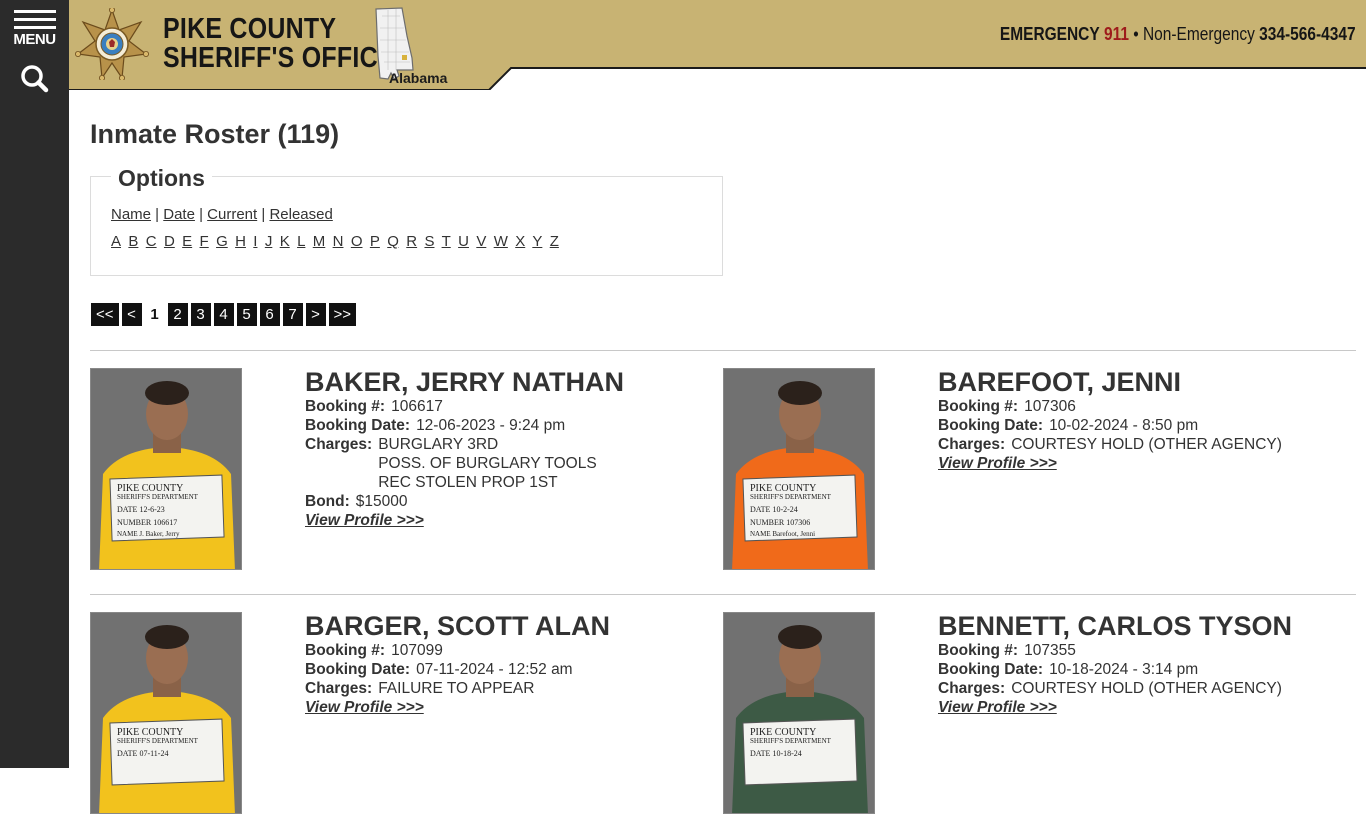 This screenshot has height=822, width=1366. I want to click on inmate-name: BAREFOOT, JENNI, so click(1143, 382).